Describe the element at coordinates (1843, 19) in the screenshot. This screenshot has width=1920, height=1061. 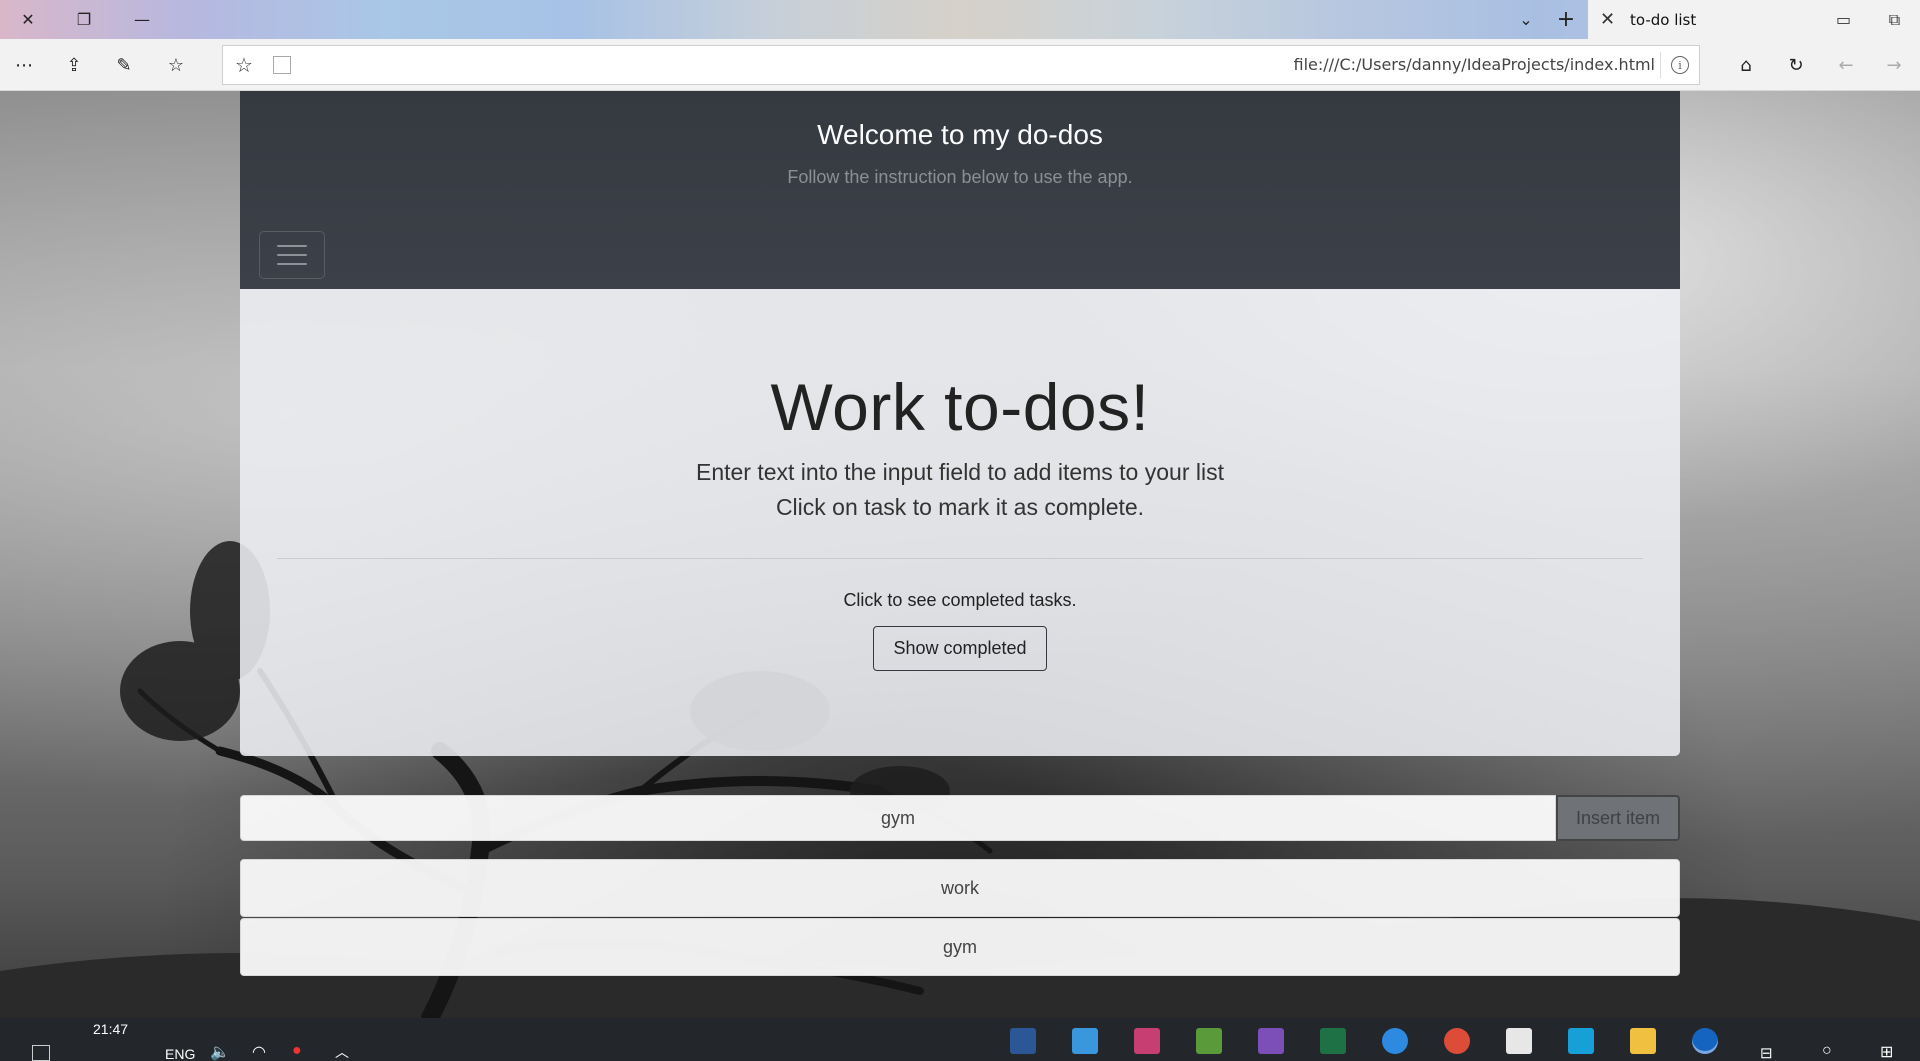
I see `tab-preview-icon: ▭` at that location.